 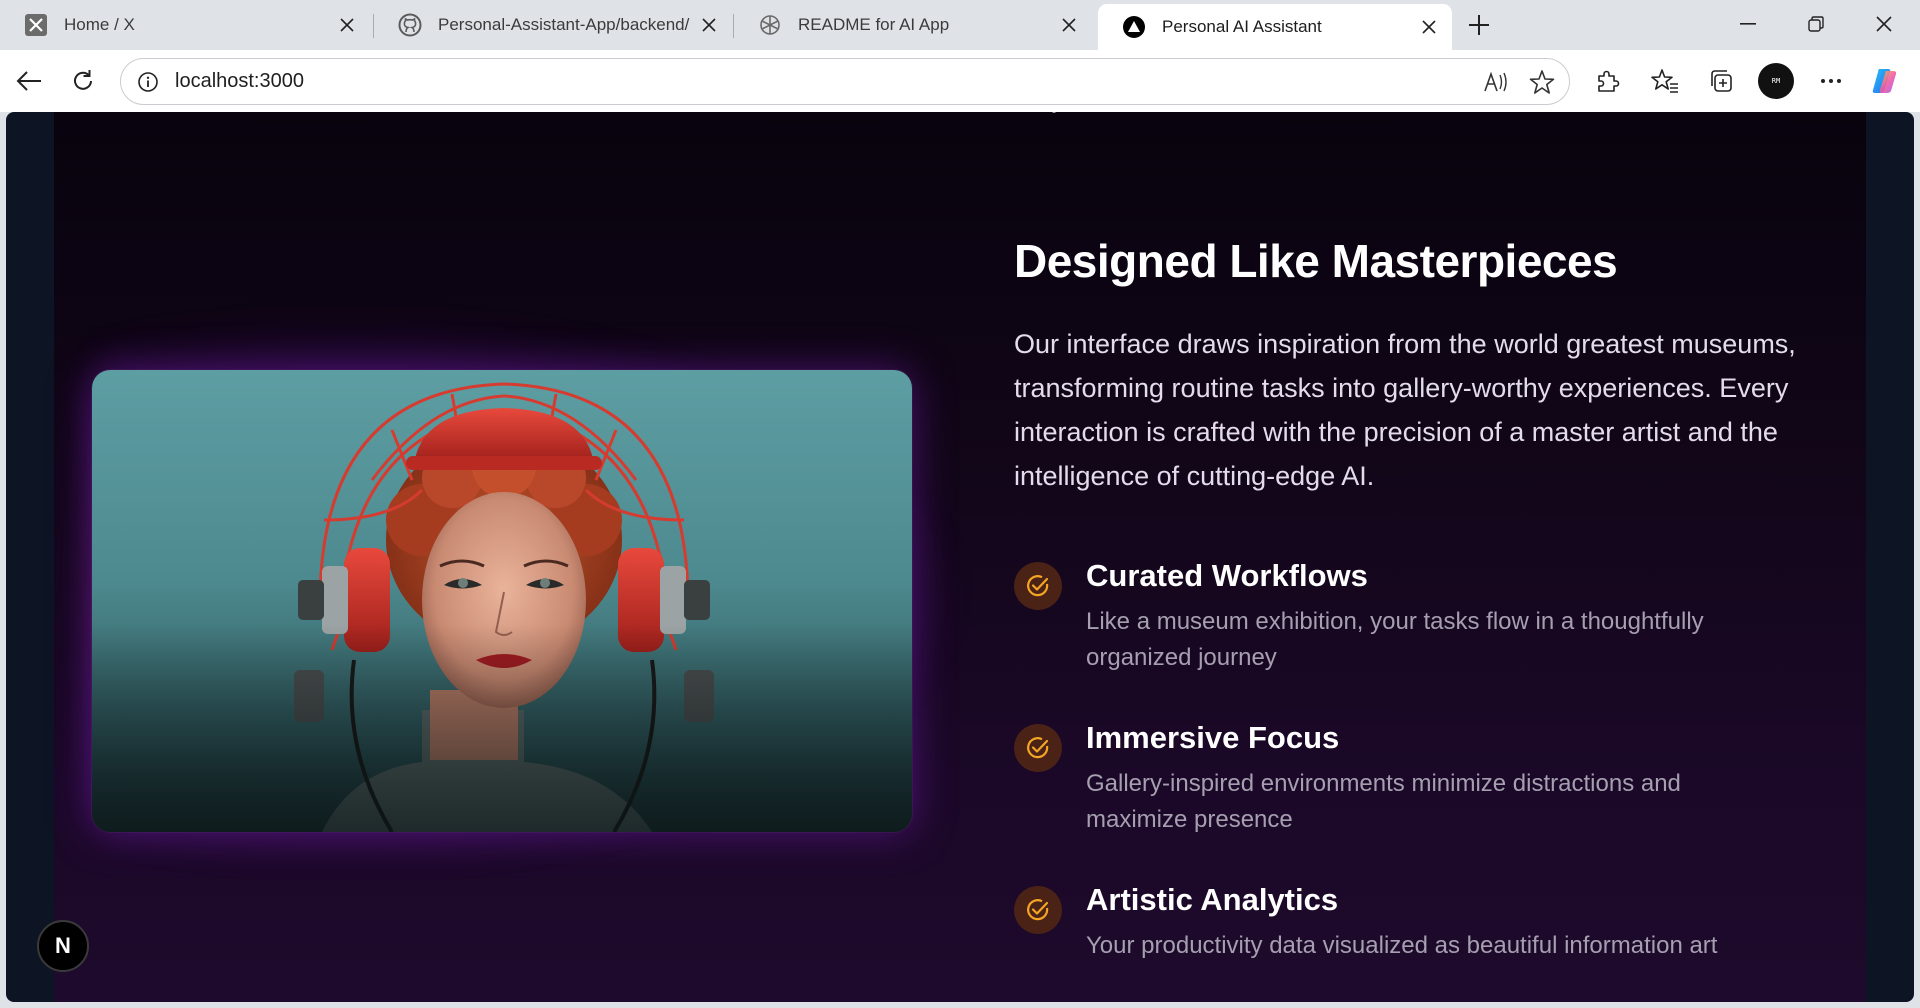 What do you see at coordinates (1496, 82) in the screenshot?
I see `read-aloud-icon` at bounding box center [1496, 82].